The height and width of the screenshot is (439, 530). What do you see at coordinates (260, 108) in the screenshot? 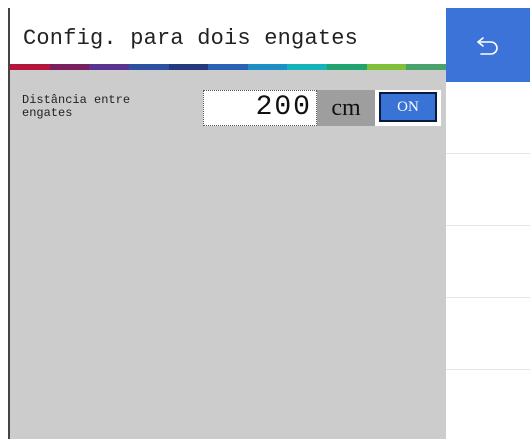
I see `distance-value-field: 200` at bounding box center [260, 108].